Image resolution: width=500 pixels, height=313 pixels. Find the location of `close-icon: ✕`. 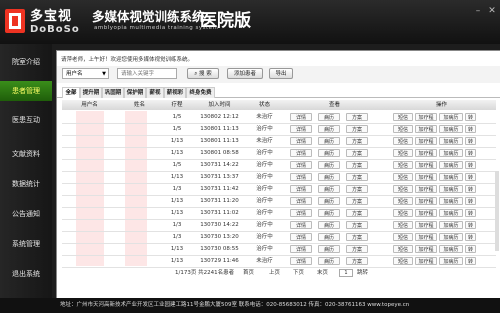

close-icon: ✕ is located at coordinates (492, 11).